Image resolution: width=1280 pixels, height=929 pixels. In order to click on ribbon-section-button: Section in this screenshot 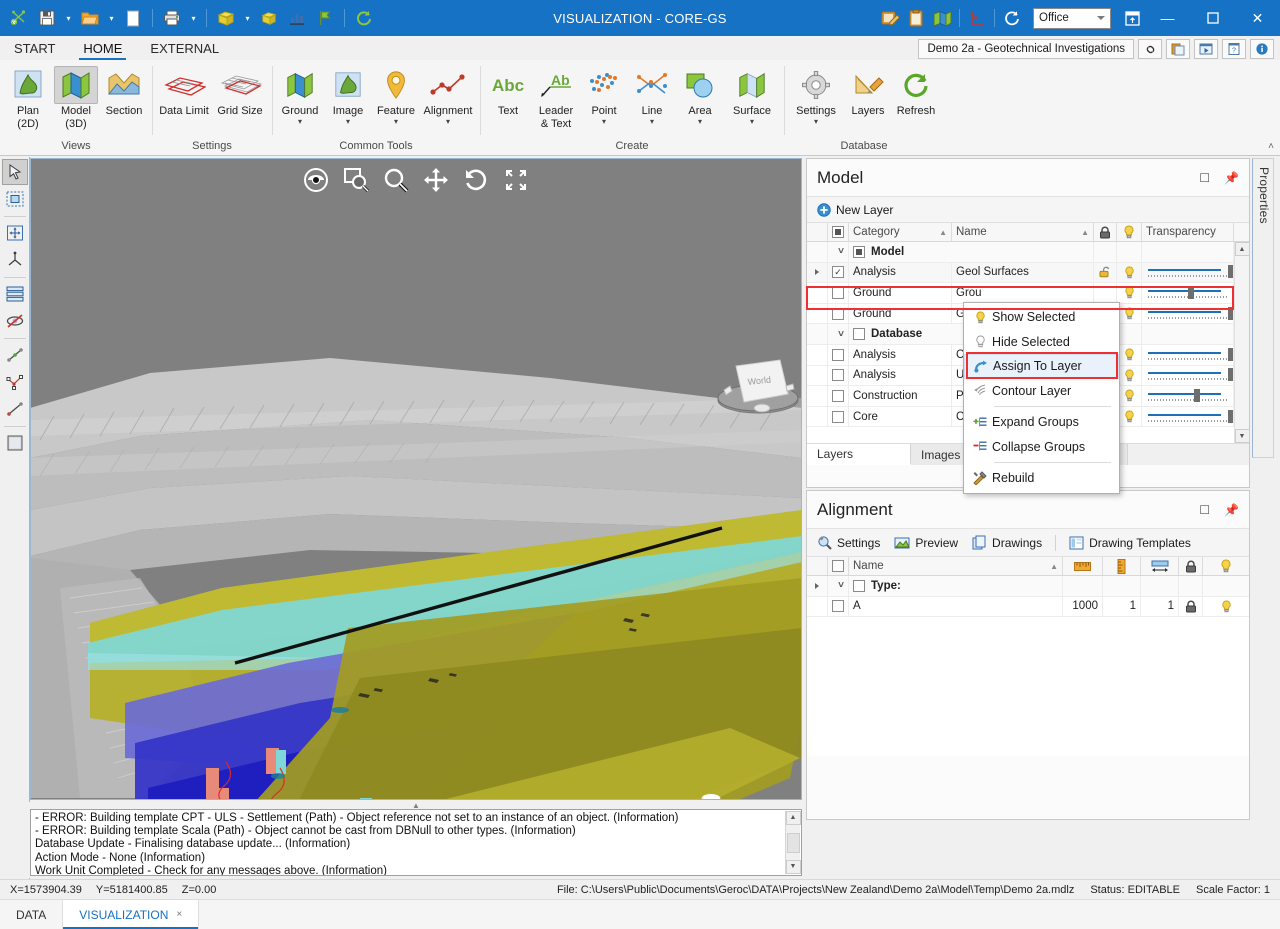, I will do `click(124, 90)`.